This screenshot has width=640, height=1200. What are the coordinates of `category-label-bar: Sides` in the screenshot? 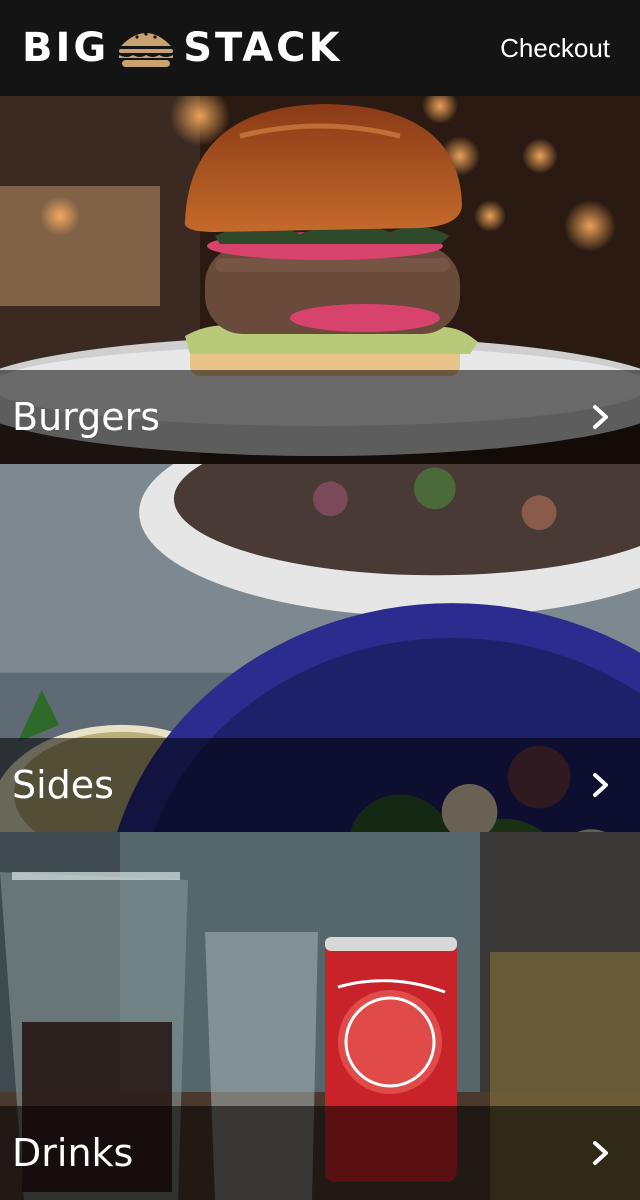 It's located at (320, 785).